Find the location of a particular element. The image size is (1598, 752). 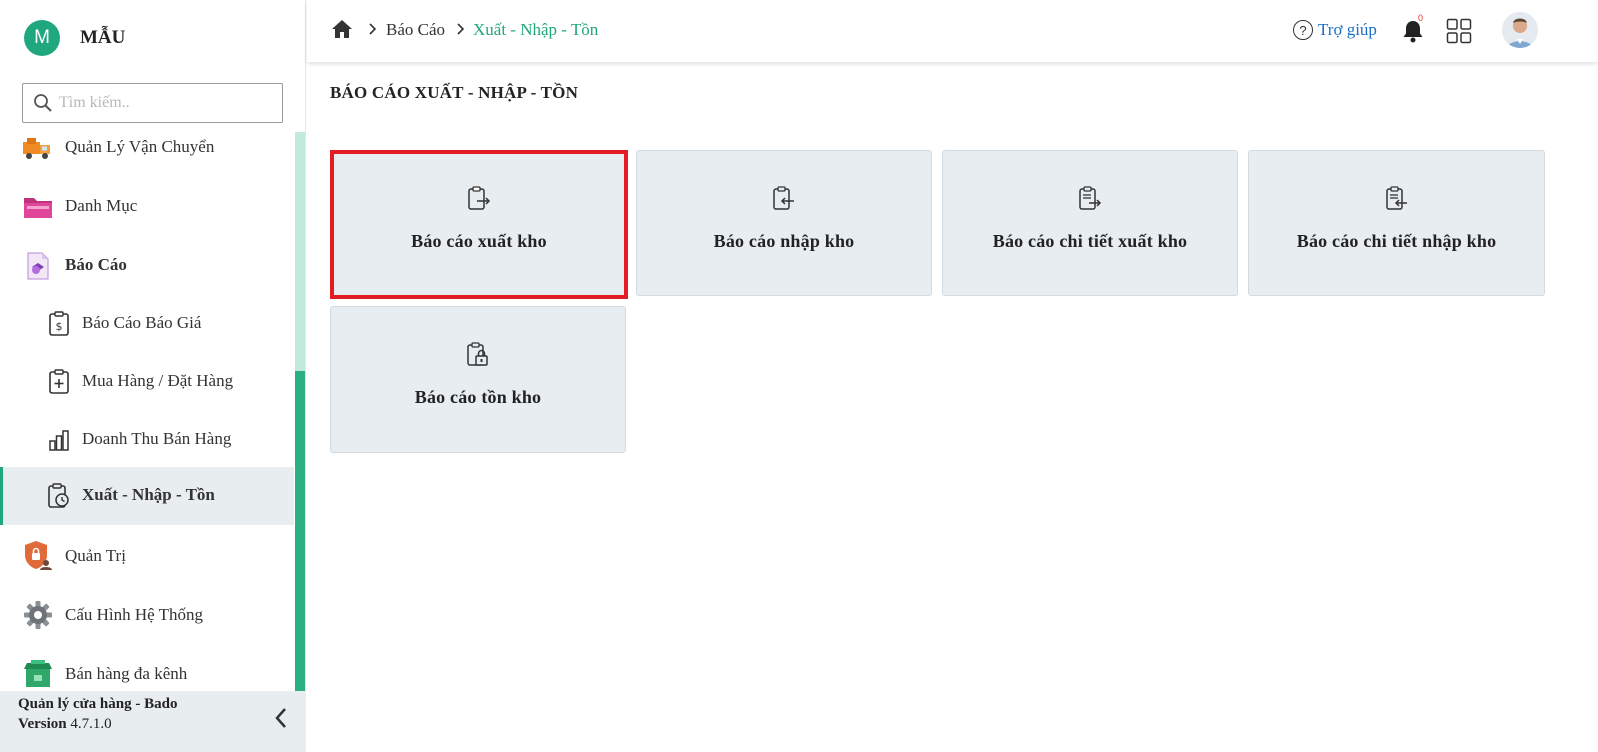

sidebar-item-revenue: Doanh Thu Bán Hàng is located at coordinates (147, 440).